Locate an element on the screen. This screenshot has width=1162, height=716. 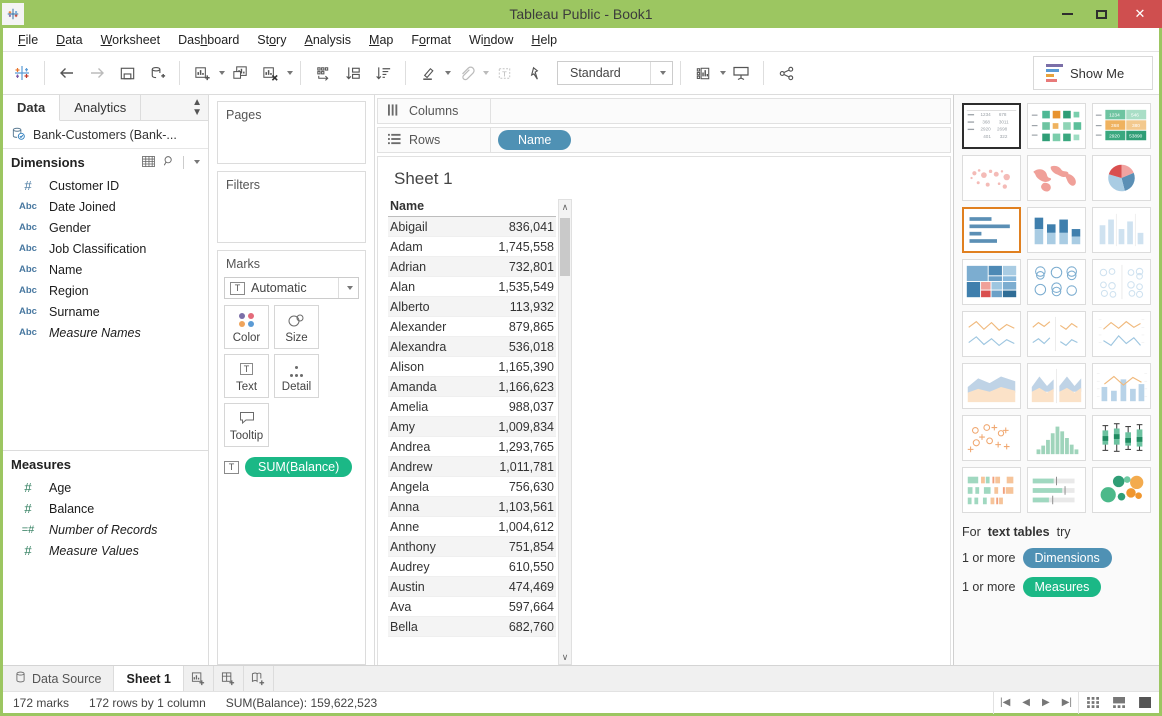
field-gender: Abc Gender is located at coordinates (105, 227).